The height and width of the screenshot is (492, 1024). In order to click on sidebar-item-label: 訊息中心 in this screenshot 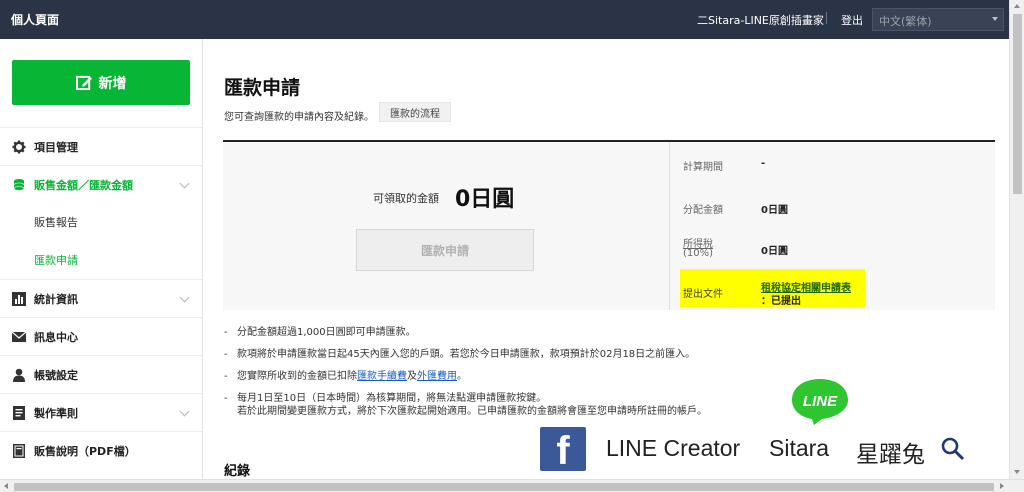, I will do `click(56, 337)`.